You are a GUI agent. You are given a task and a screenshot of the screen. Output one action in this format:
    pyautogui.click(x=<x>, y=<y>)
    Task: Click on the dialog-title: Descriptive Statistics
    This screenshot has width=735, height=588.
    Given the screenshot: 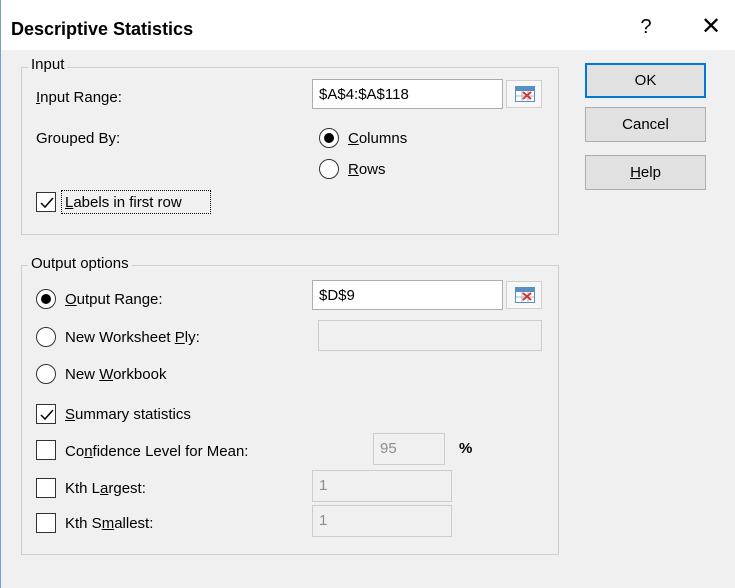 What is the action you would take?
    pyautogui.click(x=102, y=29)
    